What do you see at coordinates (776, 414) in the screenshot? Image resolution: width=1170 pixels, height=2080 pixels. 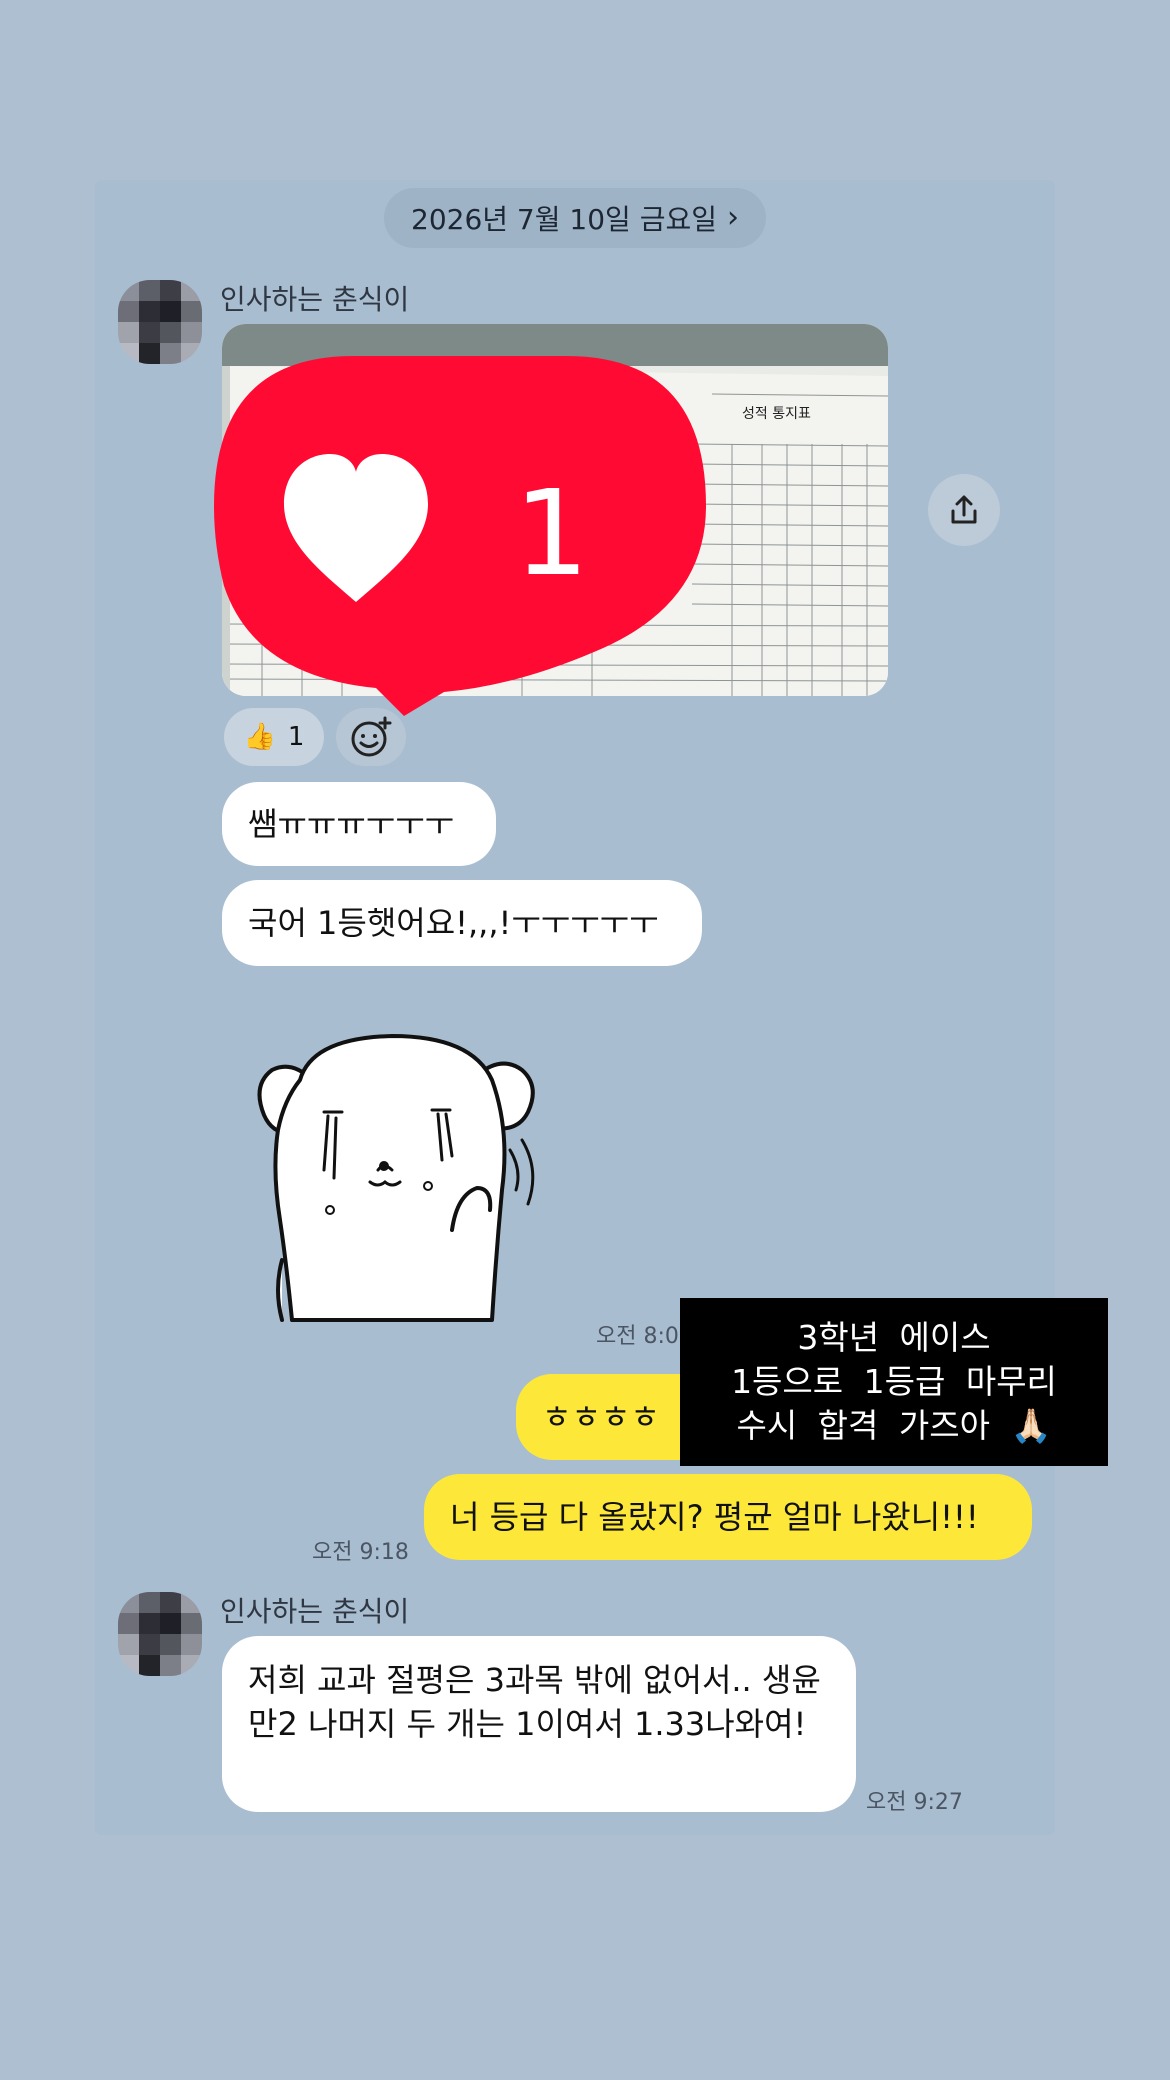 I see `photo-heading: 성적 통지표` at bounding box center [776, 414].